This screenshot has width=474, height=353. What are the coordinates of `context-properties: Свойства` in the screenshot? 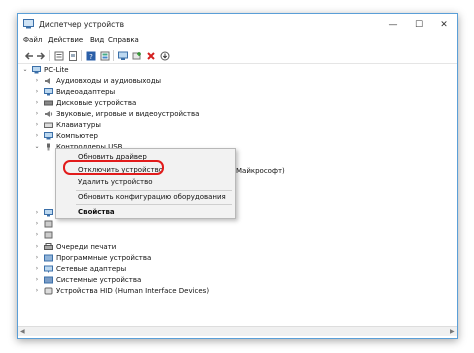 It's located at (96, 212).